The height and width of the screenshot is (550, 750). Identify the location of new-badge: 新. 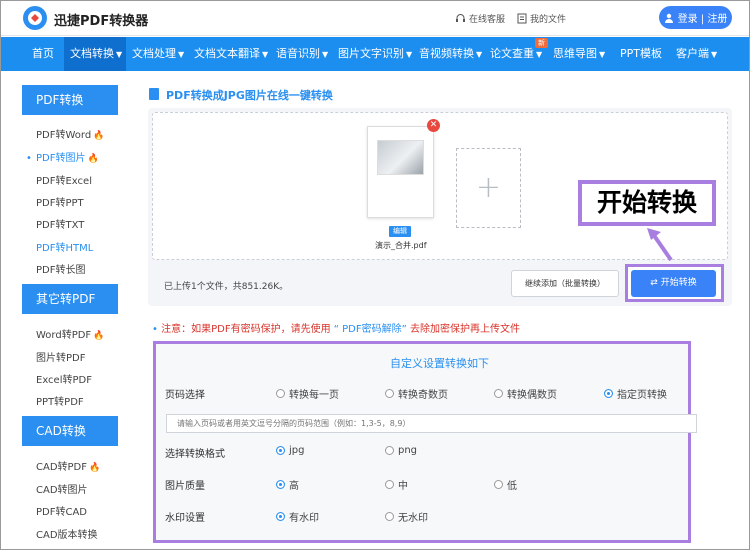
(541, 43).